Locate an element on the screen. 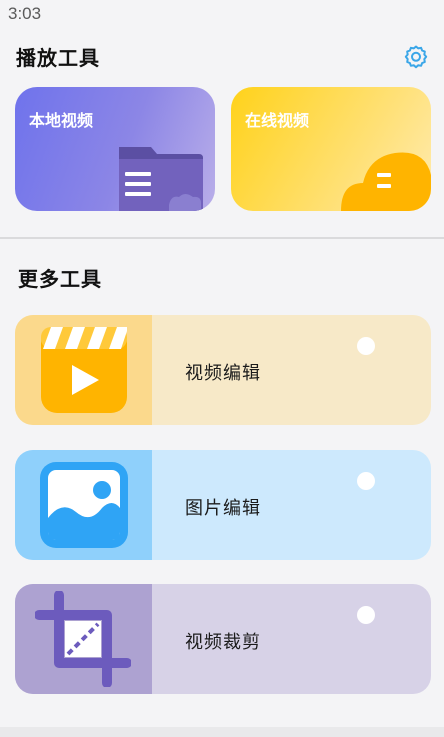 The image size is (444, 737). gear-icon is located at coordinates (416, 57).